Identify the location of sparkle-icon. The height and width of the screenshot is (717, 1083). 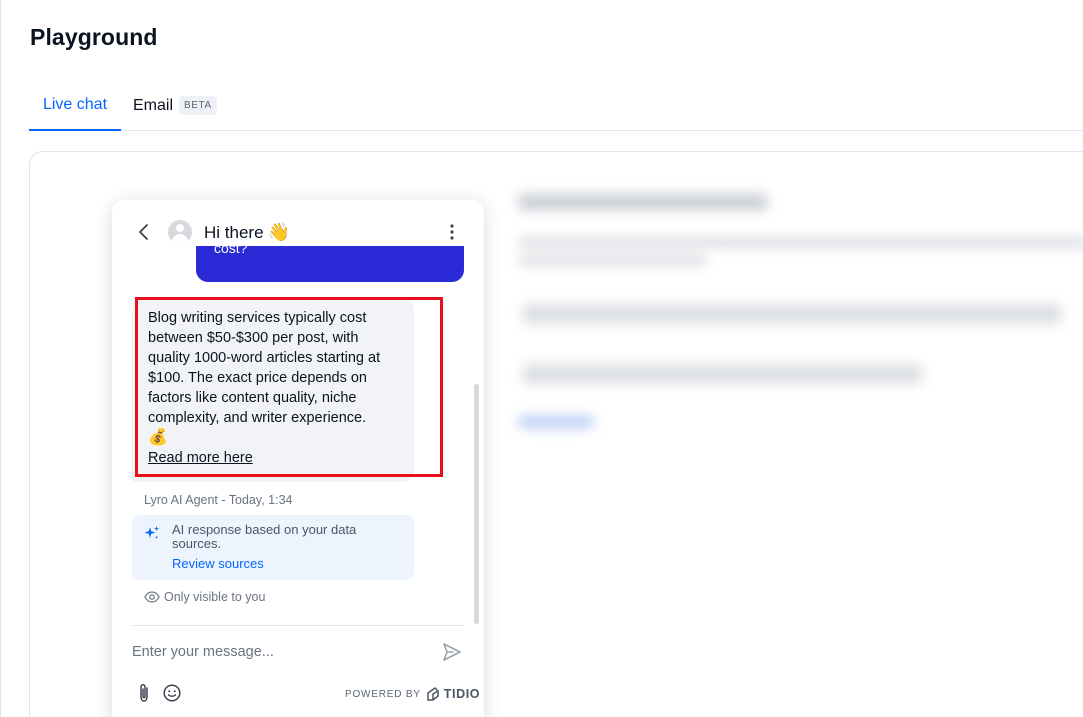
(151, 532).